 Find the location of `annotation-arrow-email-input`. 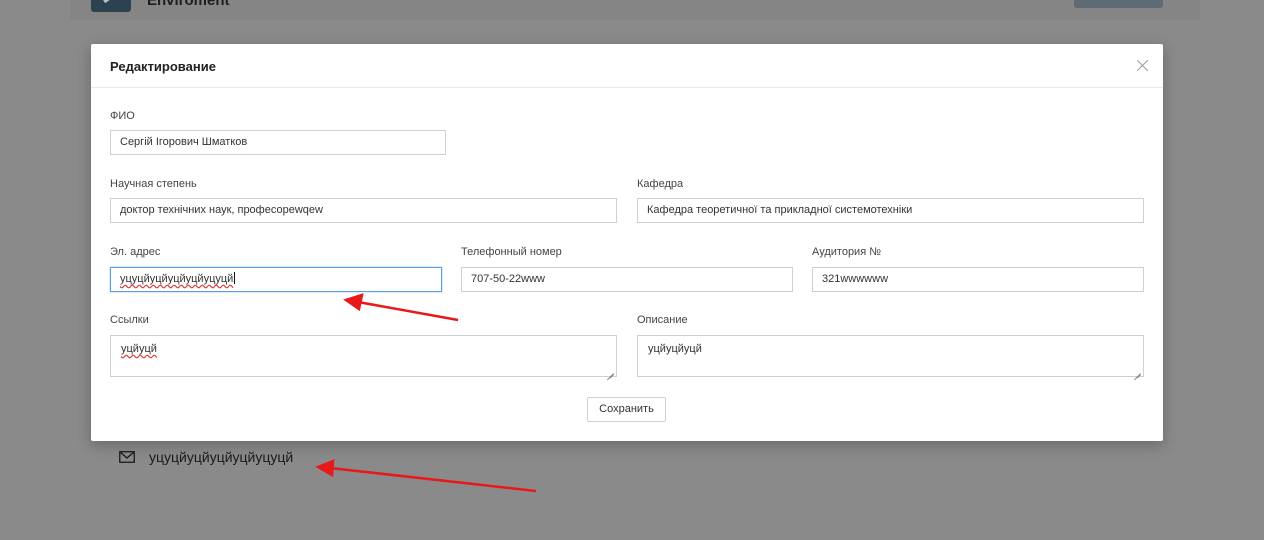

annotation-arrow-email-input is located at coordinates (401, 307).